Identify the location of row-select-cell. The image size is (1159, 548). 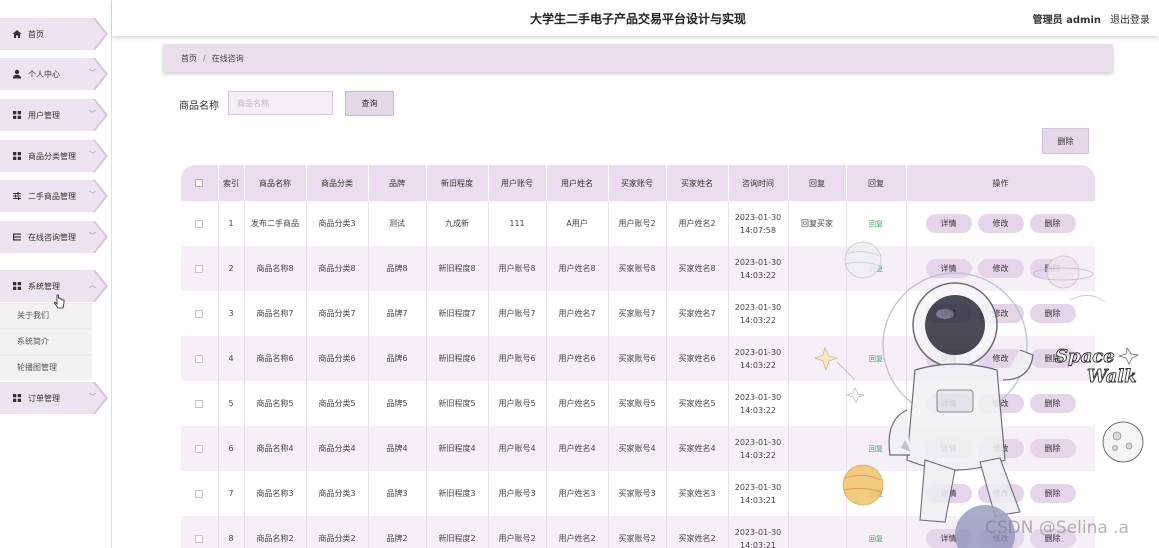
(200, 313).